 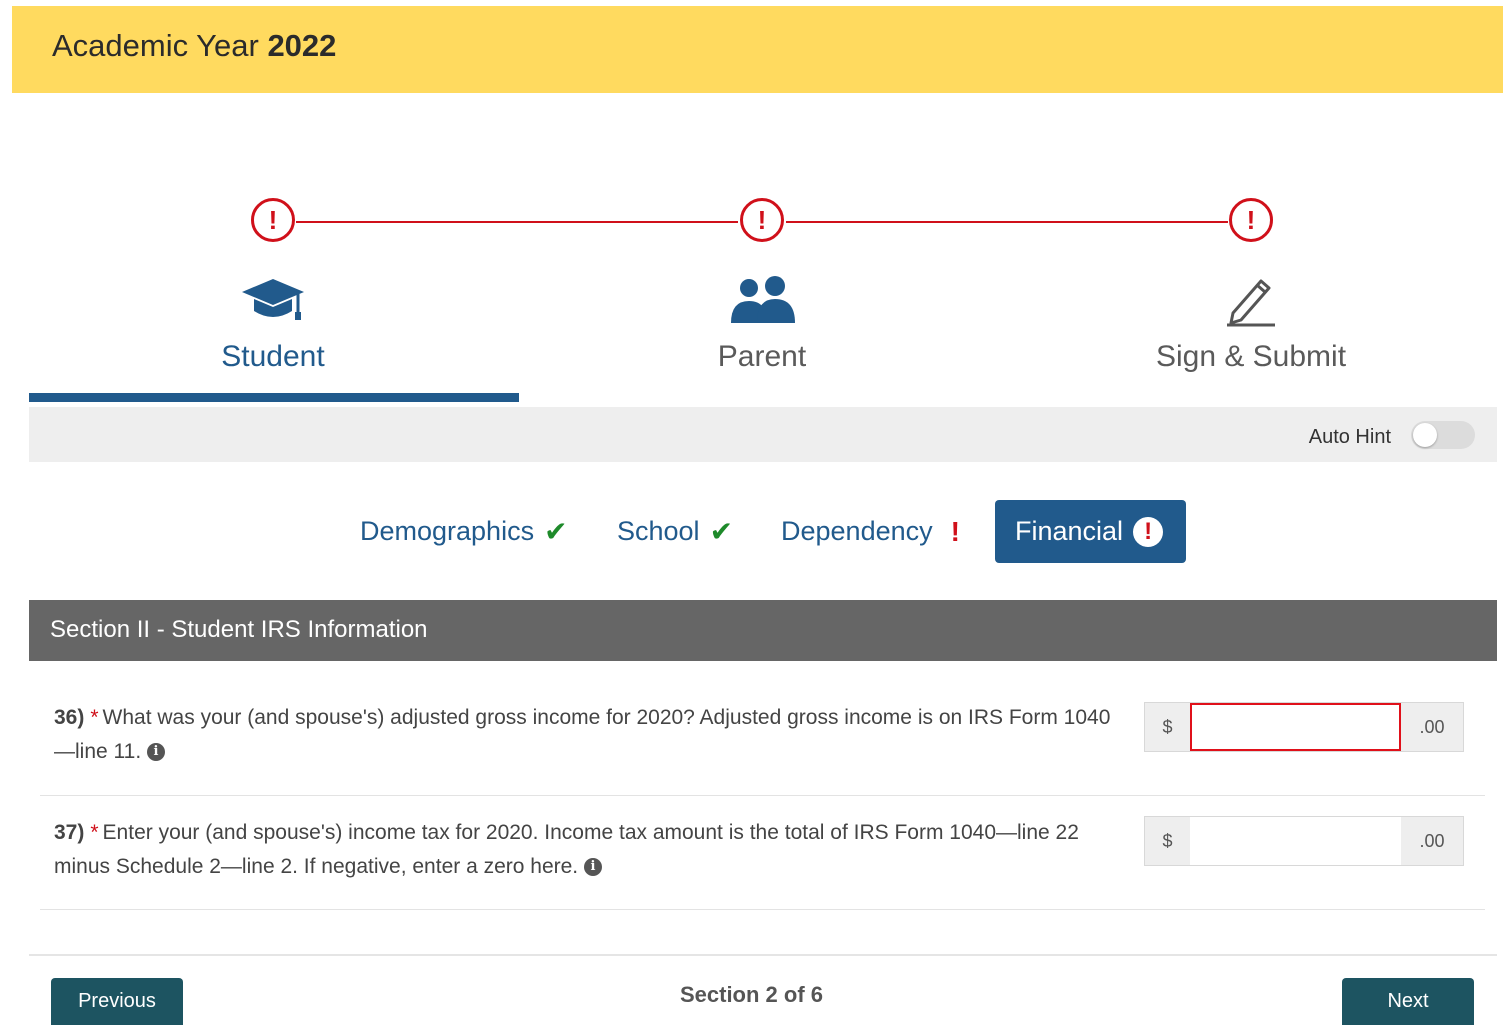 I want to click on subtab-label: Demographics, so click(x=447, y=531).